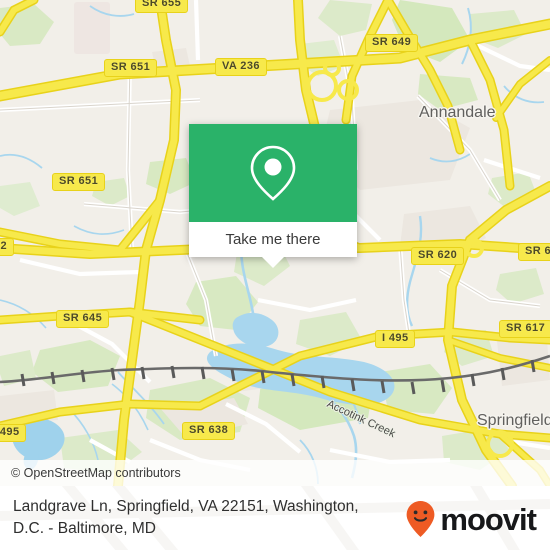 Image resolution: width=550 pixels, height=550 pixels. Describe the element at coordinates (392, 43) in the screenshot. I see `road-label-sr-649: SR 649` at that location.